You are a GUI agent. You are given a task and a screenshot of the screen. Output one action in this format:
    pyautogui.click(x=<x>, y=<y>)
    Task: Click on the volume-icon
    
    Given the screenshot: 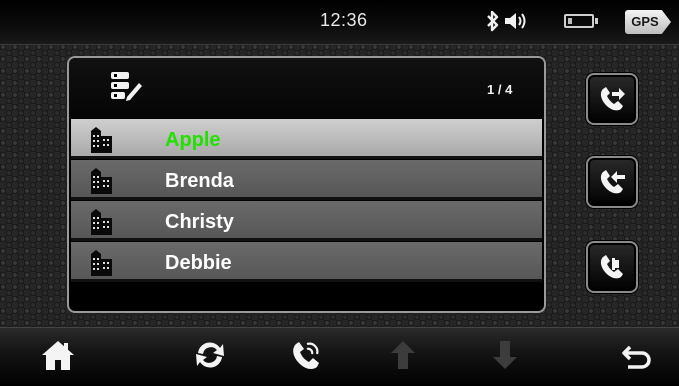 What is the action you would take?
    pyautogui.click(x=517, y=23)
    